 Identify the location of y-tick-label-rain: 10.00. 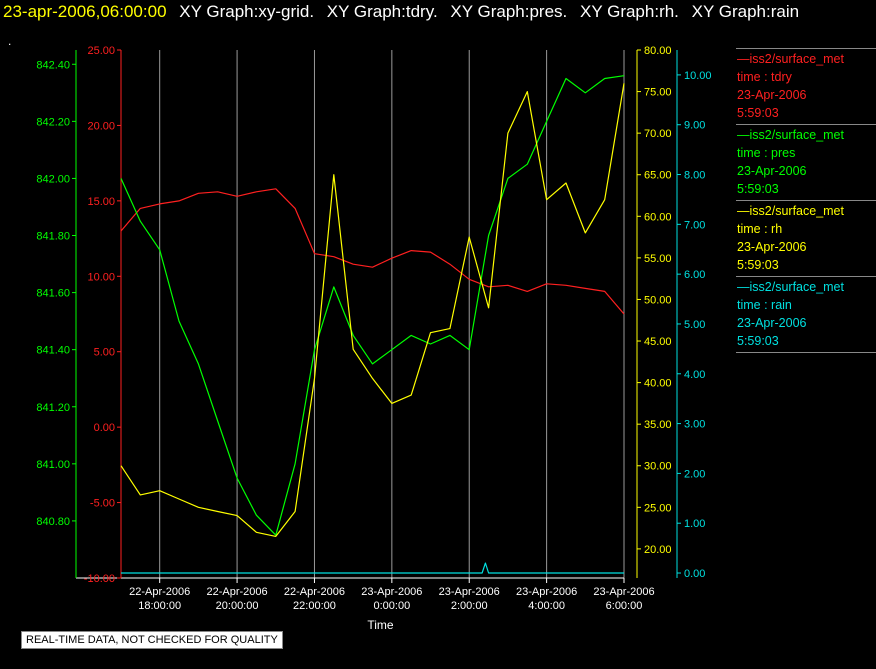
(698, 76).